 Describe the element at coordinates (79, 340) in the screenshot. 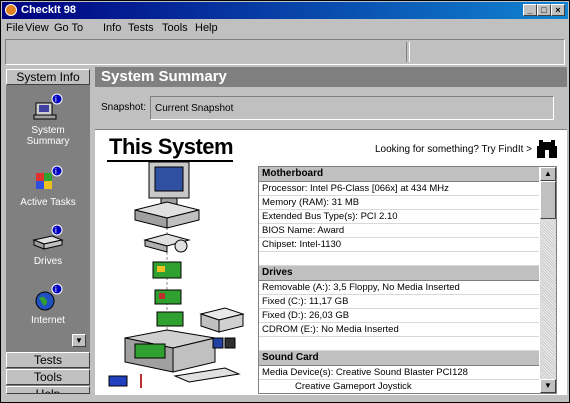

I see `sidebar-scroll-down-button: ▼` at that location.